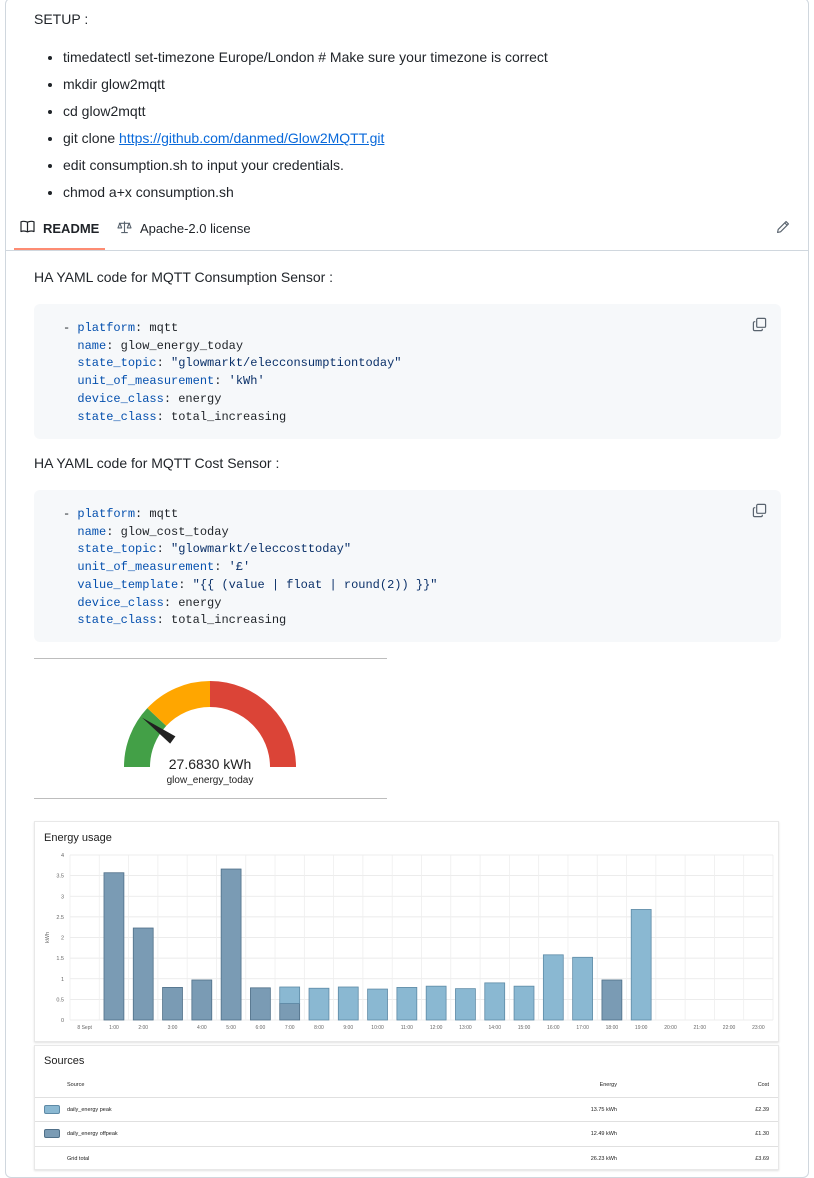 This screenshot has width=814, height=1178. I want to click on tab-license: Apache-2.0 license, so click(184, 228).